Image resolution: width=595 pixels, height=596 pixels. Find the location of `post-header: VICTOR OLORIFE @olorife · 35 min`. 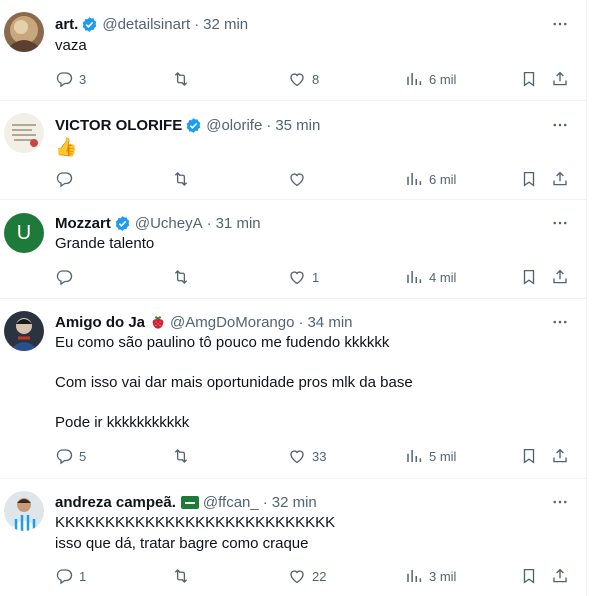

post-header: VICTOR OLORIFE @olorife · 35 min is located at coordinates (187, 125).